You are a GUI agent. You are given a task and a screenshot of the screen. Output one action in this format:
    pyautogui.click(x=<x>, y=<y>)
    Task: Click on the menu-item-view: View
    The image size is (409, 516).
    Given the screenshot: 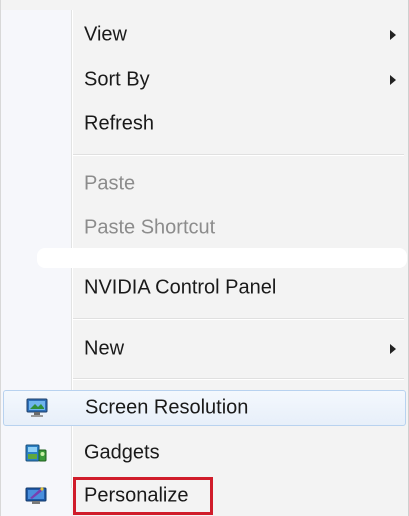 What is the action you would take?
    pyautogui.click(x=204, y=35)
    